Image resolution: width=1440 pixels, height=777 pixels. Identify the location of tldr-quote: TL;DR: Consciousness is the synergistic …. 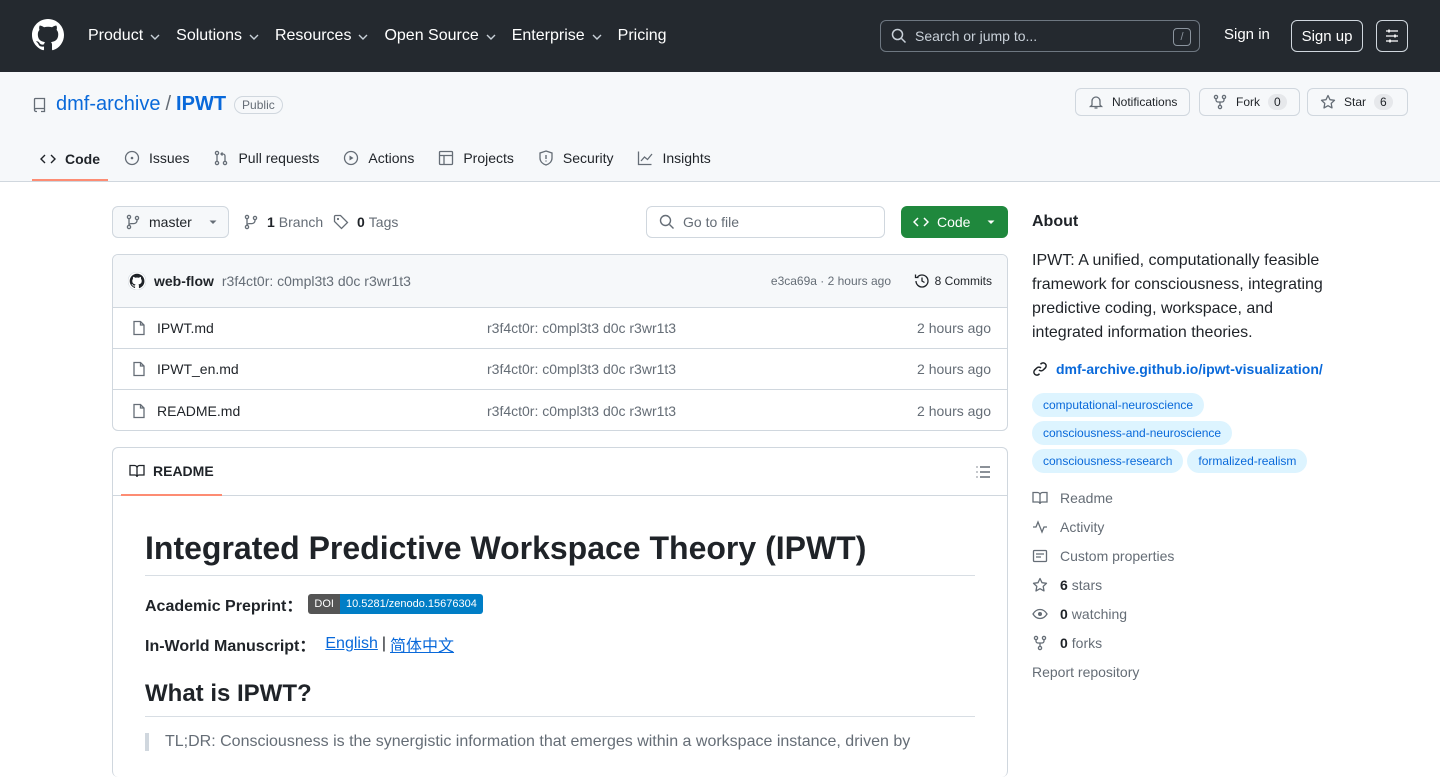
(560, 742).